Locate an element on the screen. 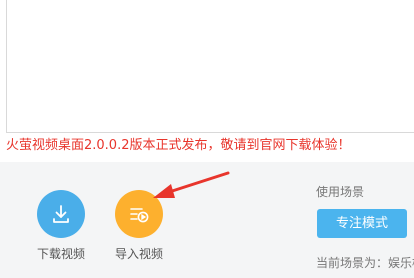  current-scene-text: 当前场景为：娱乐模式 is located at coordinates (365, 263).